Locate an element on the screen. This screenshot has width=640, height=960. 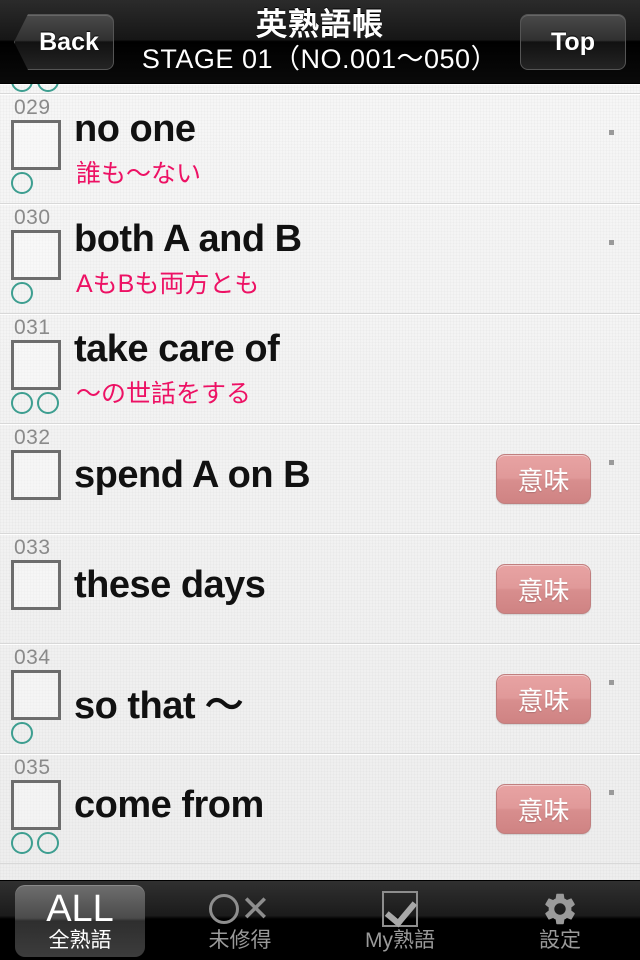
tab-bar: ALL 全熟語 ✕ 未修得 My熟語 設定 is located at coordinates (320, 920).